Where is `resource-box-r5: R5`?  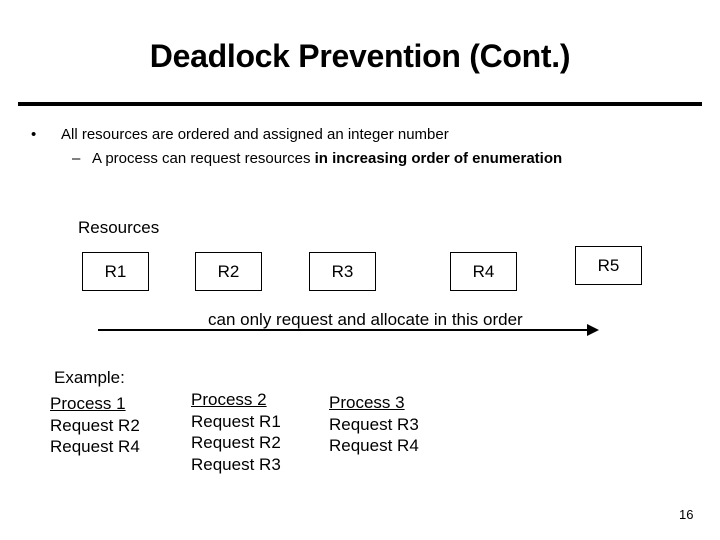 resource-box-r5: R5 is located at coordinates (608, 265).